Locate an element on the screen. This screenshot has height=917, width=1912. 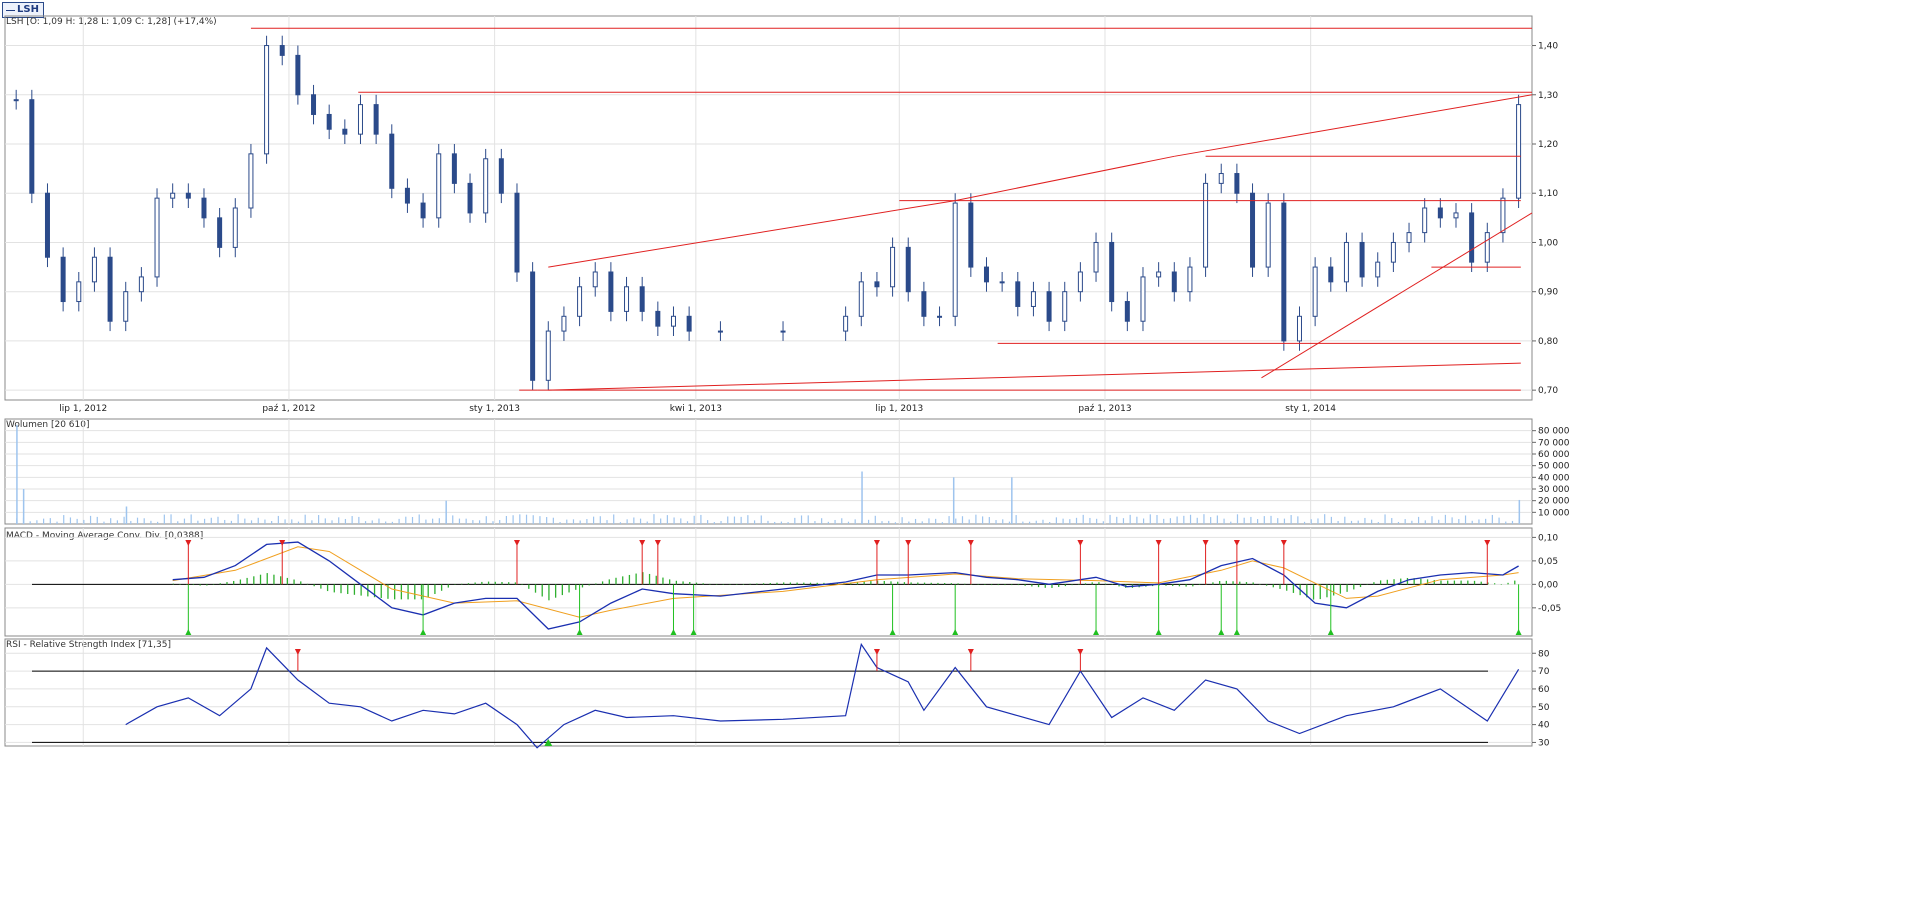
x-tick-label: kwi 1, 2013 is located at coordinates (696, 409).